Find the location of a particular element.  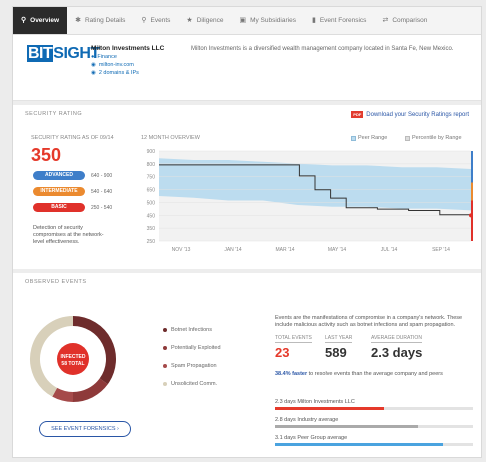

see-event-forensics-button: SEE EVENT FORENSICS › is located at coordinates (85, 429).